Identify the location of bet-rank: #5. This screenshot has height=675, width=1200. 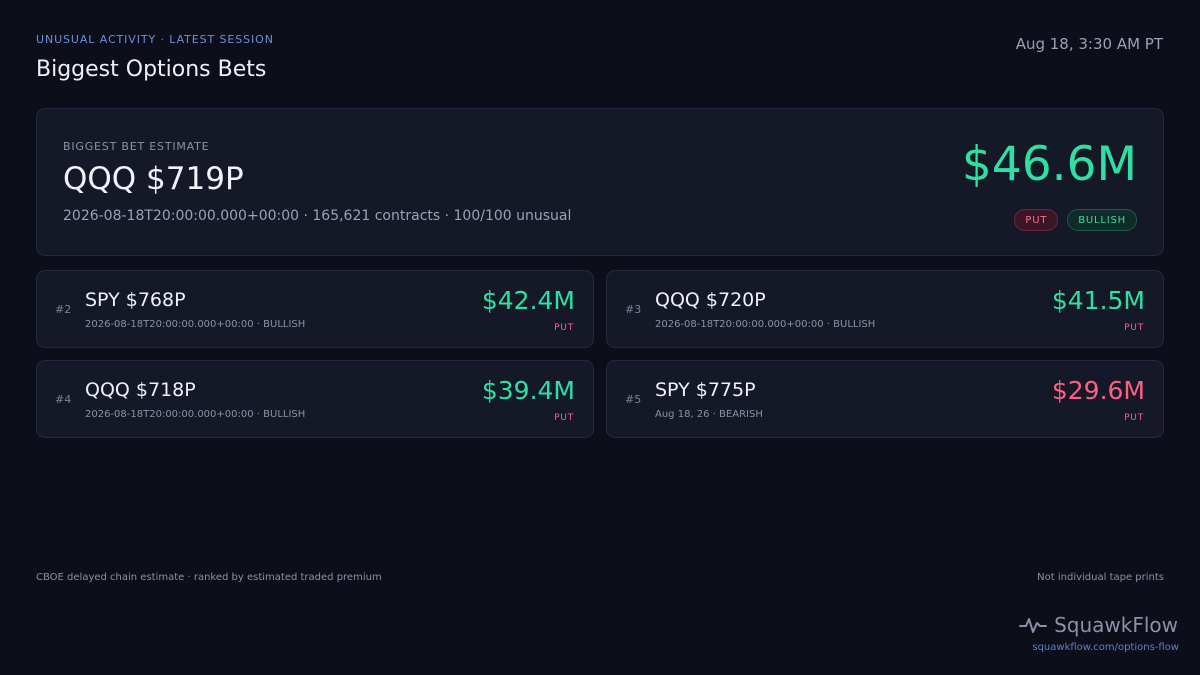
(633, 399).